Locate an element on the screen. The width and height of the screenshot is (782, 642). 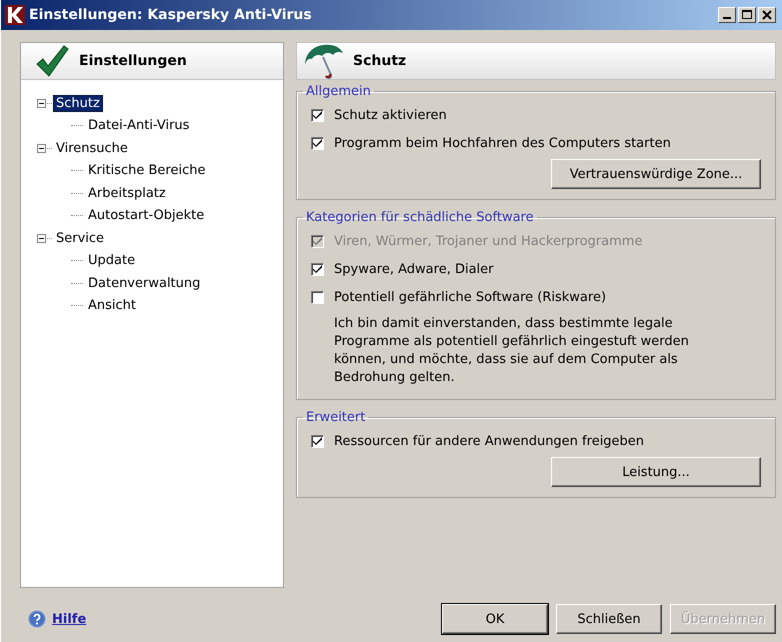
group-title: Erweitert is located at coordinates (335, 417).